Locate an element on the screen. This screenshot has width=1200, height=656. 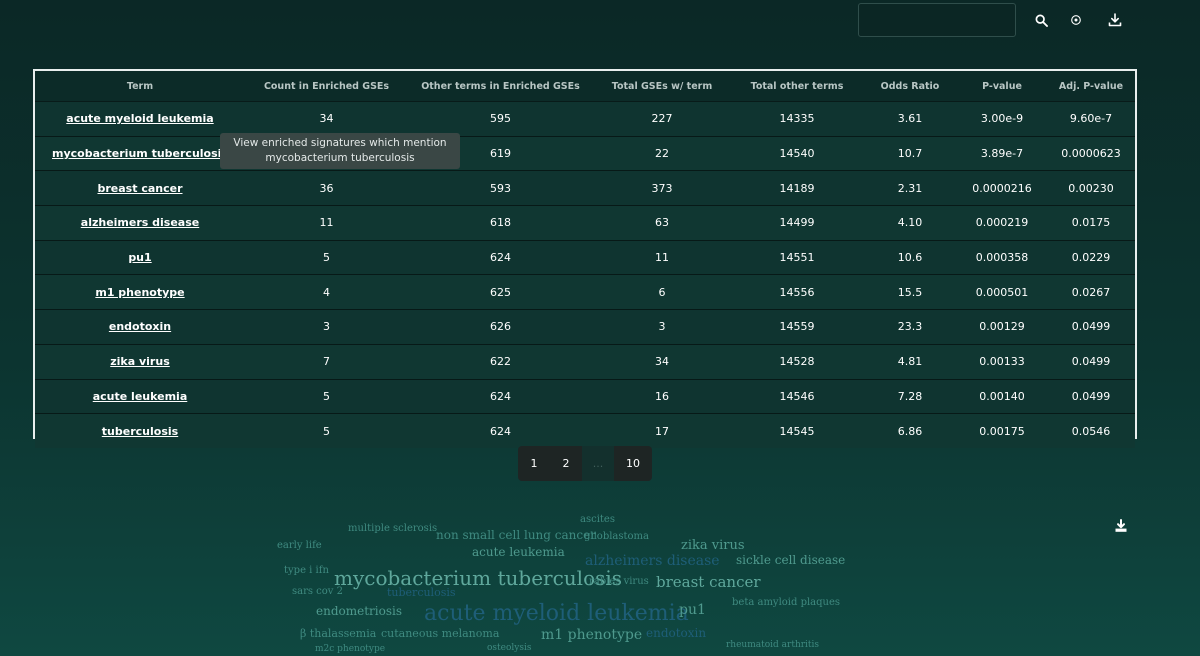
word-cloud-term: rabies virus is located at coordinates (619, 582).